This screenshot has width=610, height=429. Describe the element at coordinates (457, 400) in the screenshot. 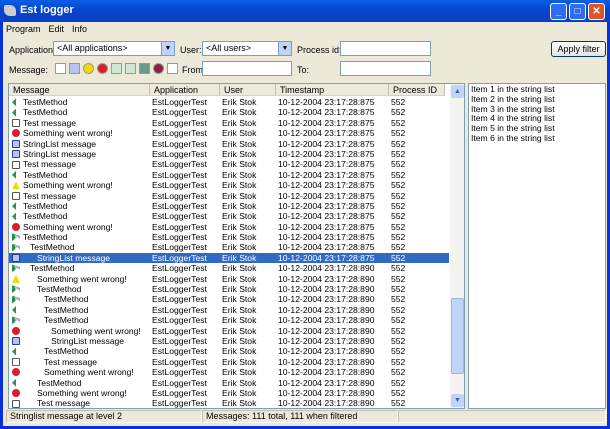

I see `scroll-down-icon: ▼` at that location.